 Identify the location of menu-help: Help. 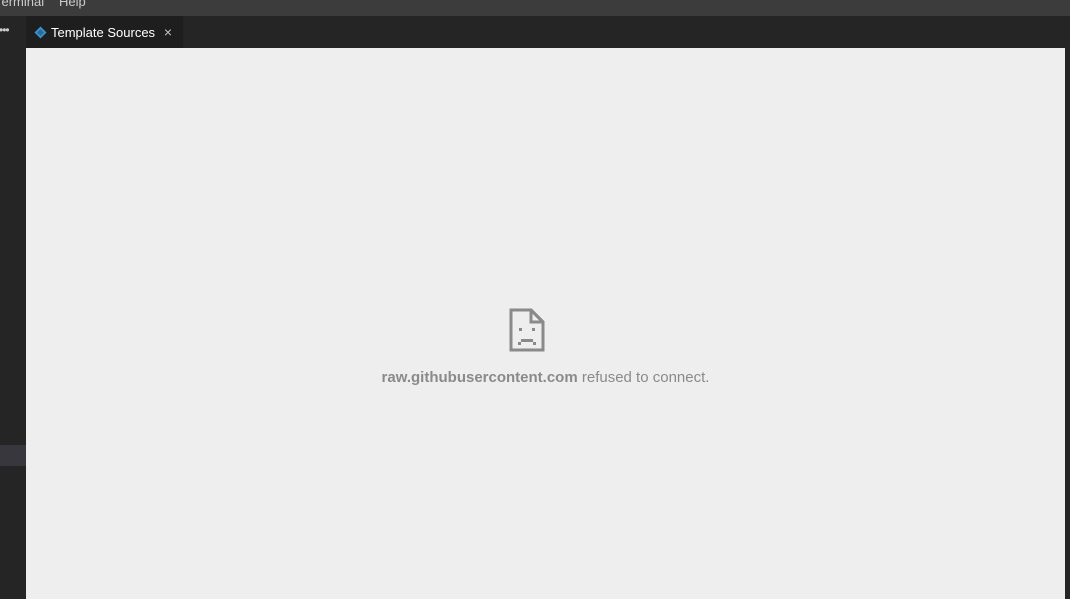
(72, 5).